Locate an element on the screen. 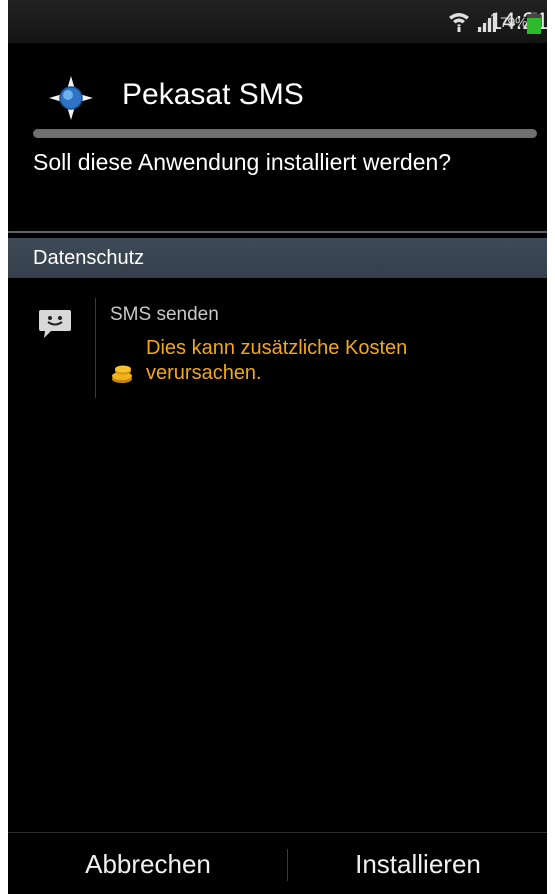  right-edge is located at coordinates (551, 447).